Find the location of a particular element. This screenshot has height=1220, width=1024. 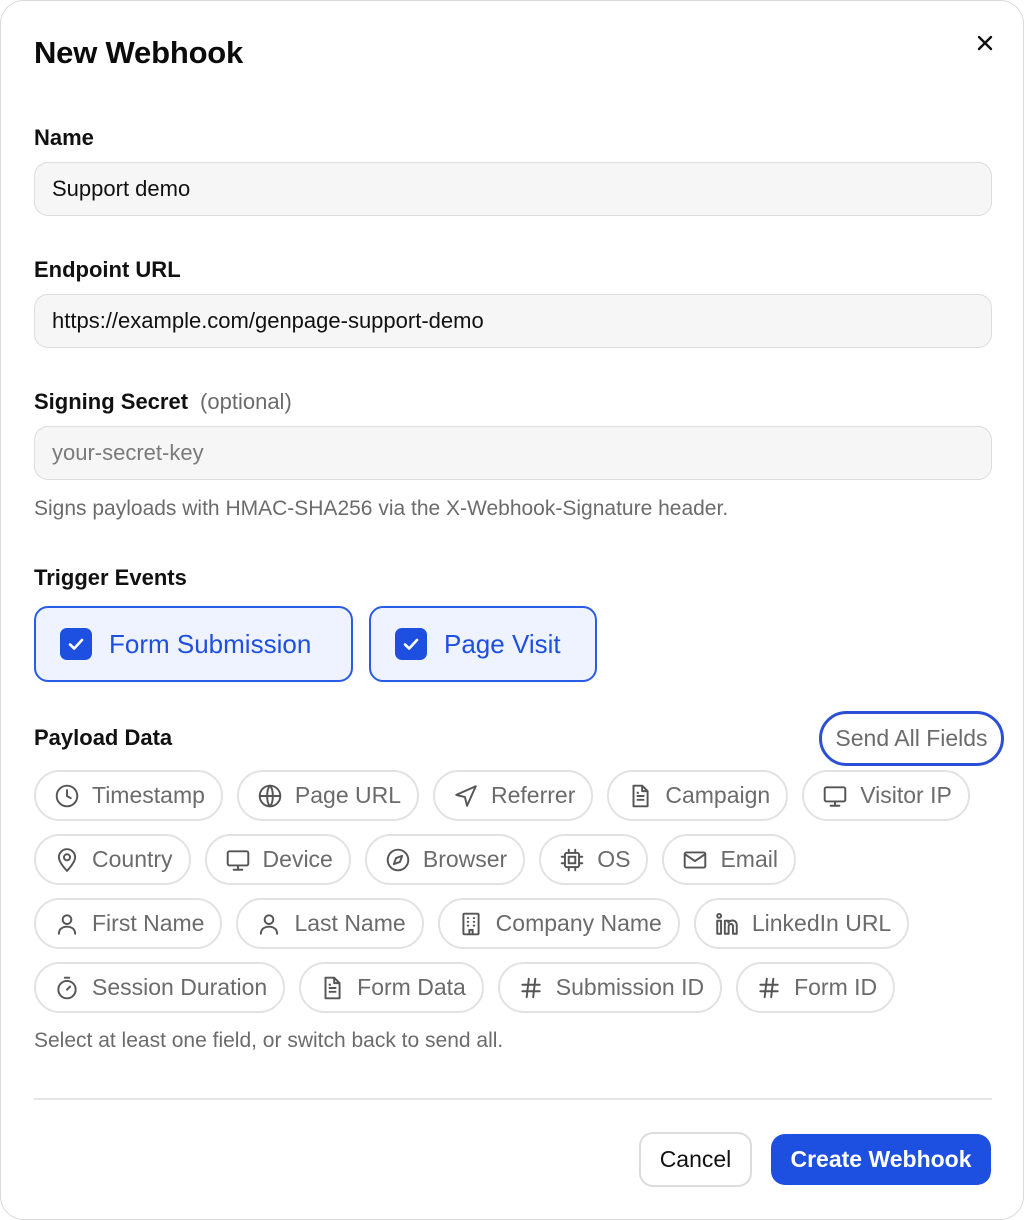

trigger-page-visit: Page Visit is located at coordinates (483, 644).